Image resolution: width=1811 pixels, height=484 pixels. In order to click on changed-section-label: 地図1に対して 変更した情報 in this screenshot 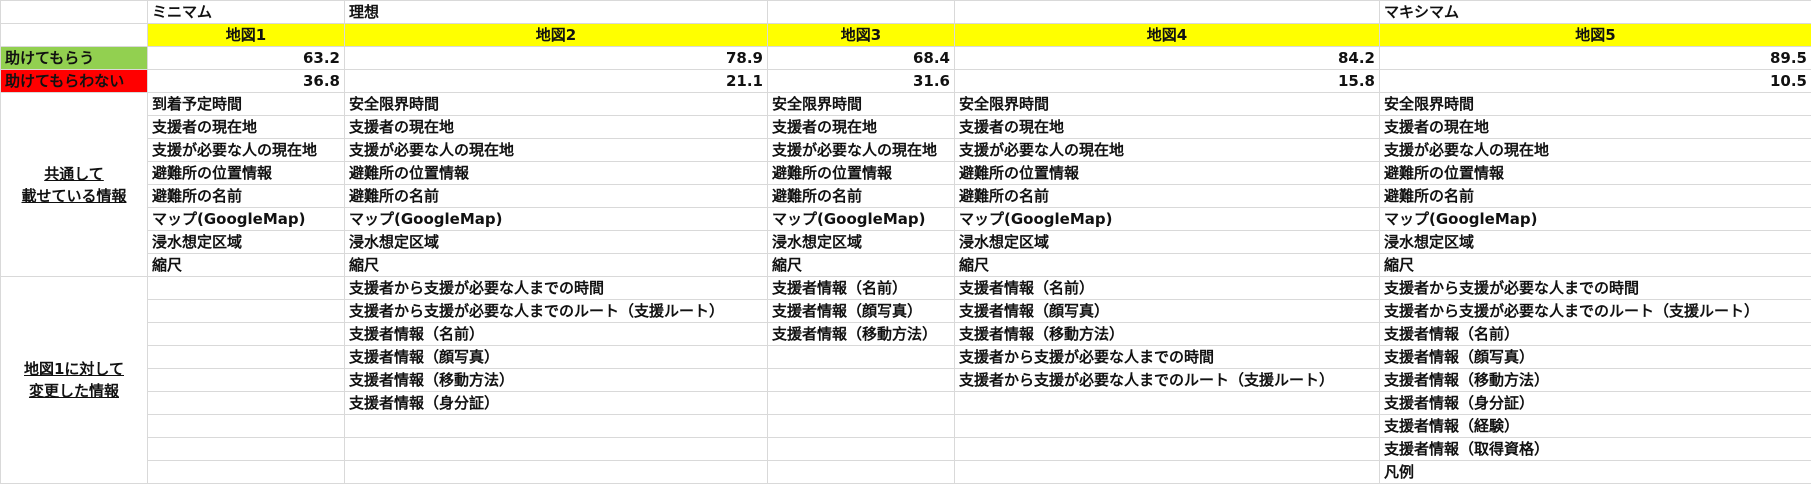, I will do `click(74, 380)`.